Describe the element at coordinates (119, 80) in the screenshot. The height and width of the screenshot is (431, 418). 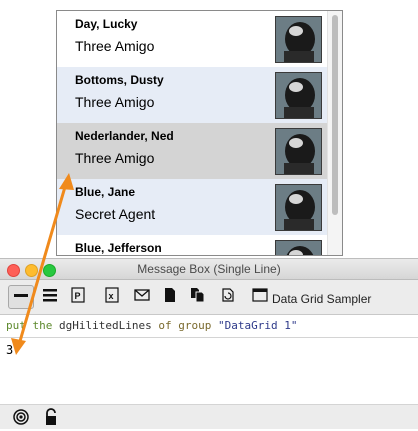
I see `row-name: Bottoms, Dusty` at that location.